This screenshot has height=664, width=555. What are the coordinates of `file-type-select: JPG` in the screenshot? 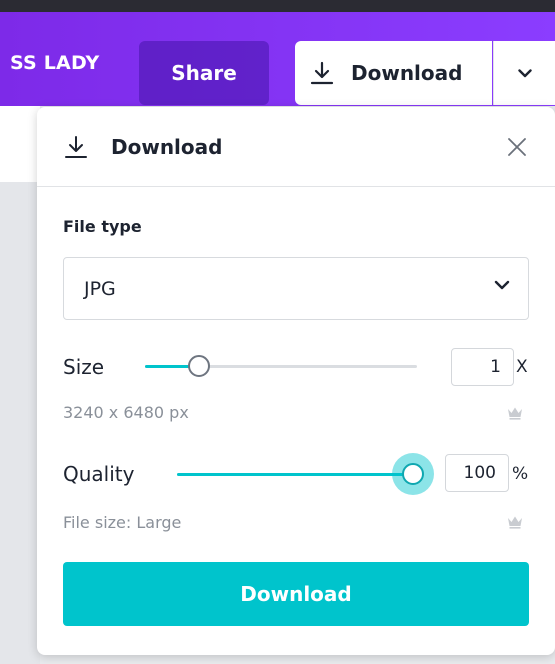 It's located at (296, 288).